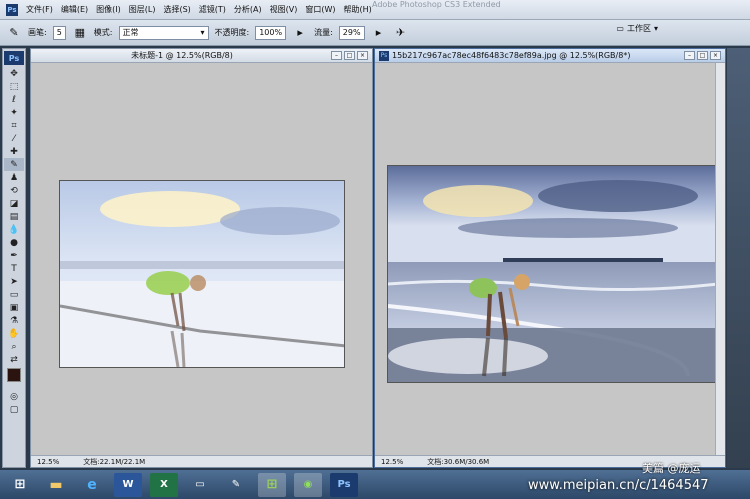  What do you see at coordinates (14, 307) in the screenshot?
I see `notes-tool-icon: ▣` at bounding box center [14, 307].